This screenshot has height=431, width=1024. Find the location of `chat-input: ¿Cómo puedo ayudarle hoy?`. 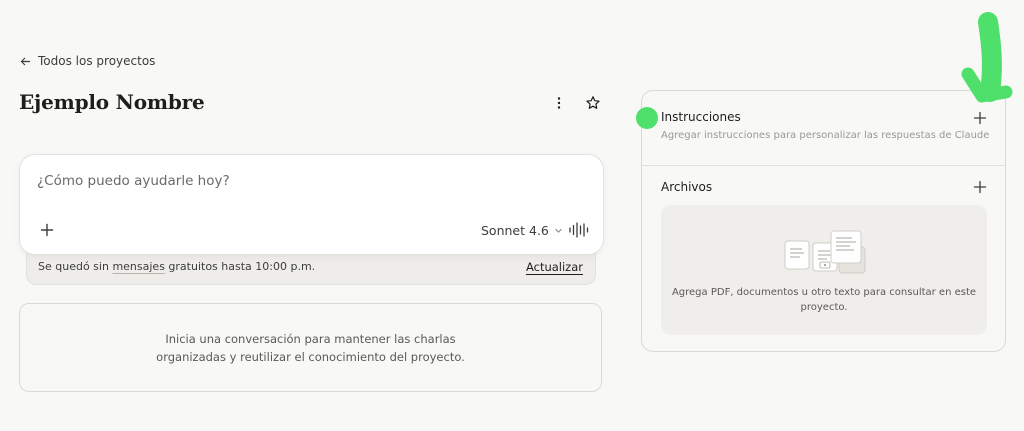

chat-input: ¿Cómo puedo ayudarle hoy? is located at coordinates (133, 181).